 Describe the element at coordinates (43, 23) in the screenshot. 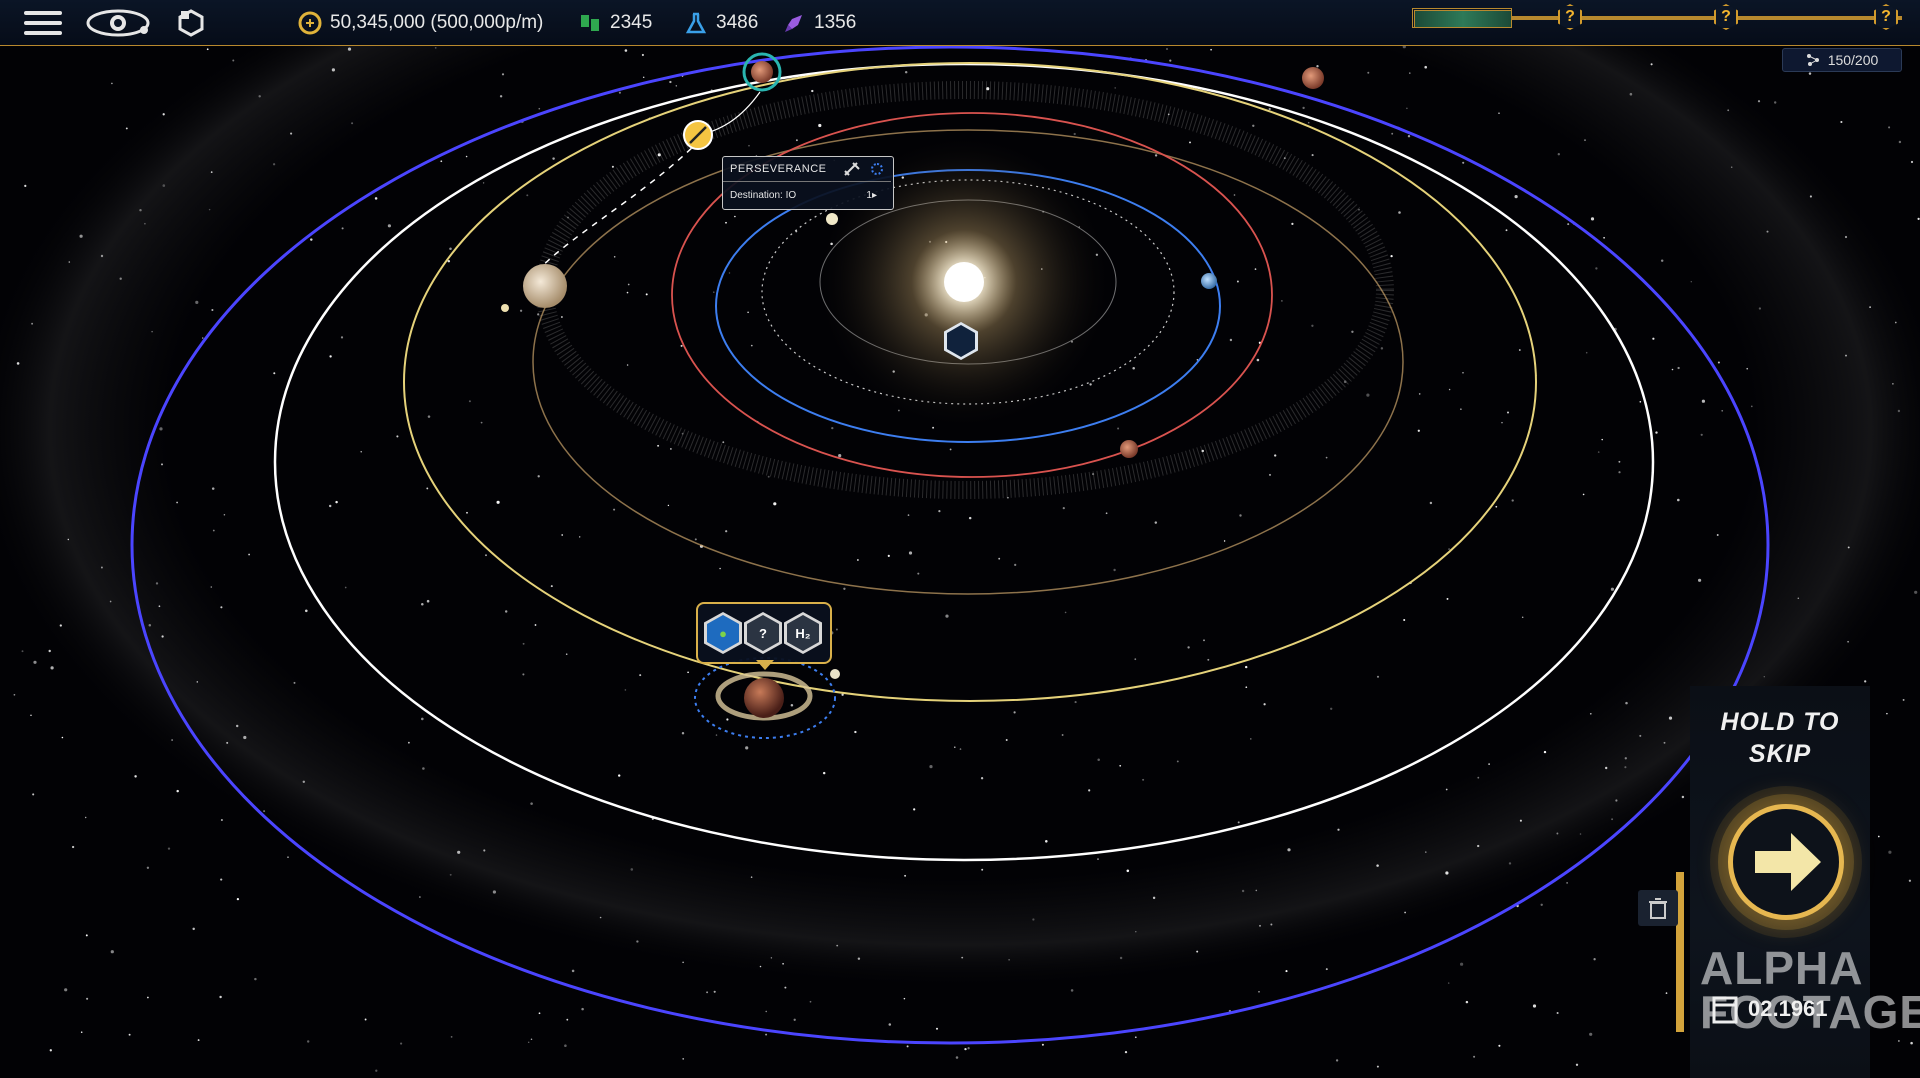

I see `hamburger-menu-icon` at that location.